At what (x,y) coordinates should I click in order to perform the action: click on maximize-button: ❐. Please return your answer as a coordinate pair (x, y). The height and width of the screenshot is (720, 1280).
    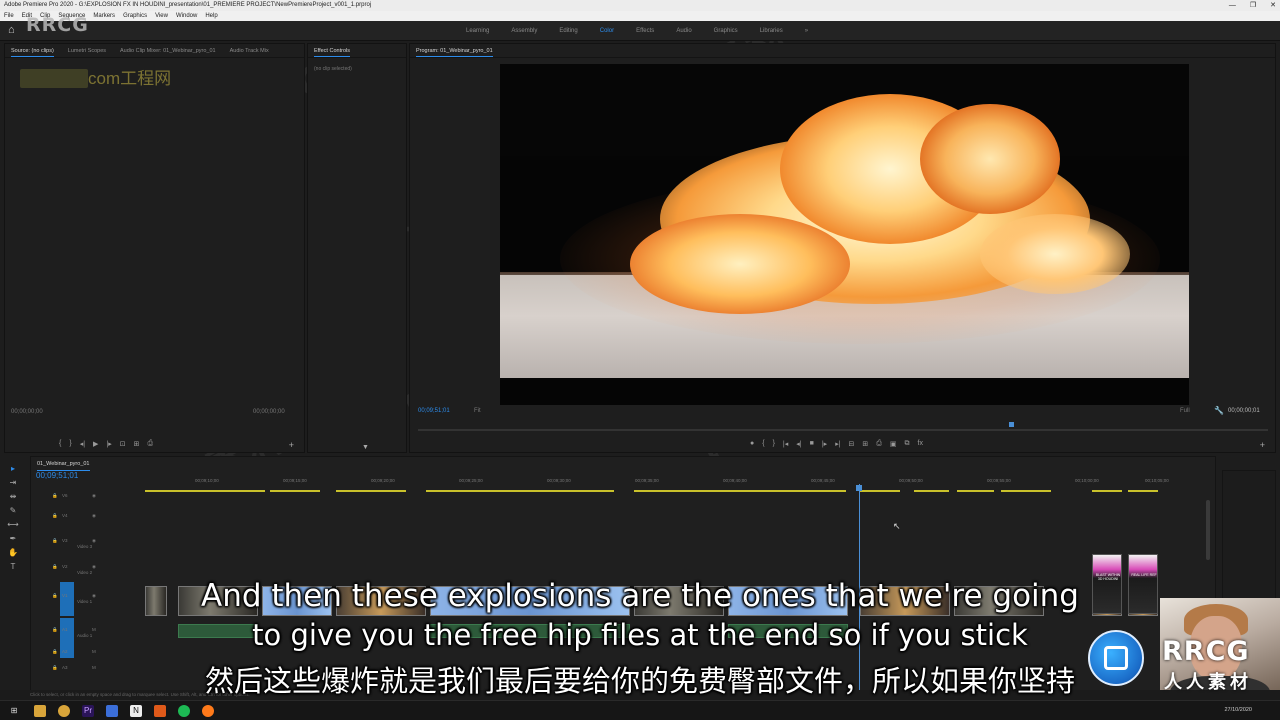
    Looking at the image, I should click on (1253, 5).